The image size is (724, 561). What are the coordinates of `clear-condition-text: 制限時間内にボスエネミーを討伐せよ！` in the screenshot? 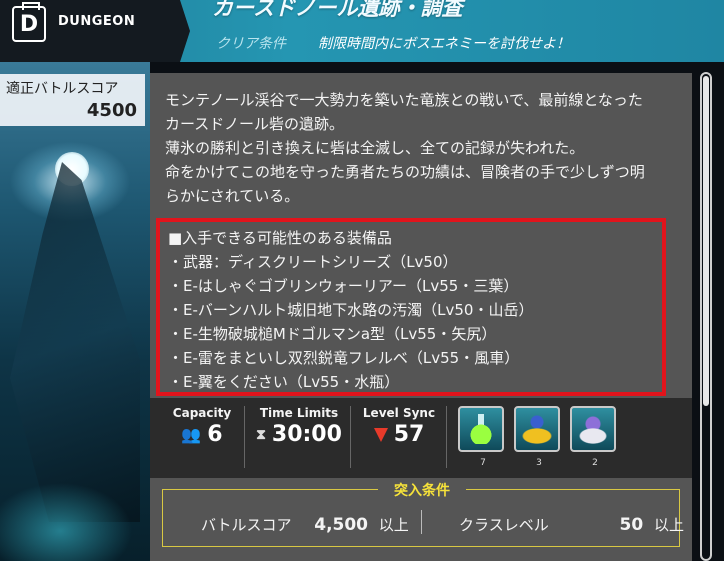 It's located at (444, 44).